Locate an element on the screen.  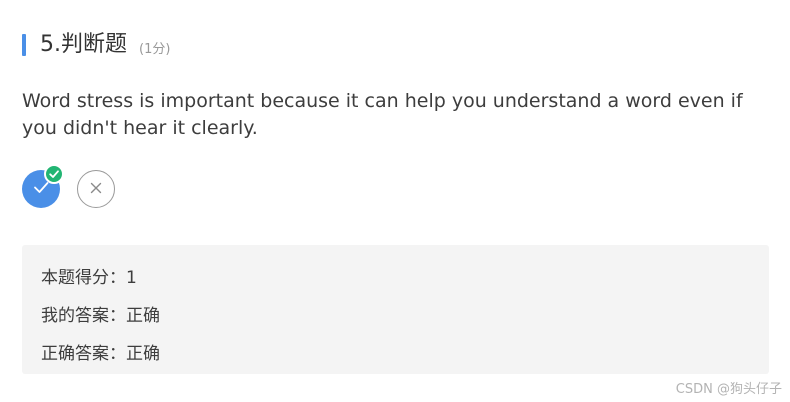
watermark: CSDN @狗头仔子 is located at coordinates (728, 389).